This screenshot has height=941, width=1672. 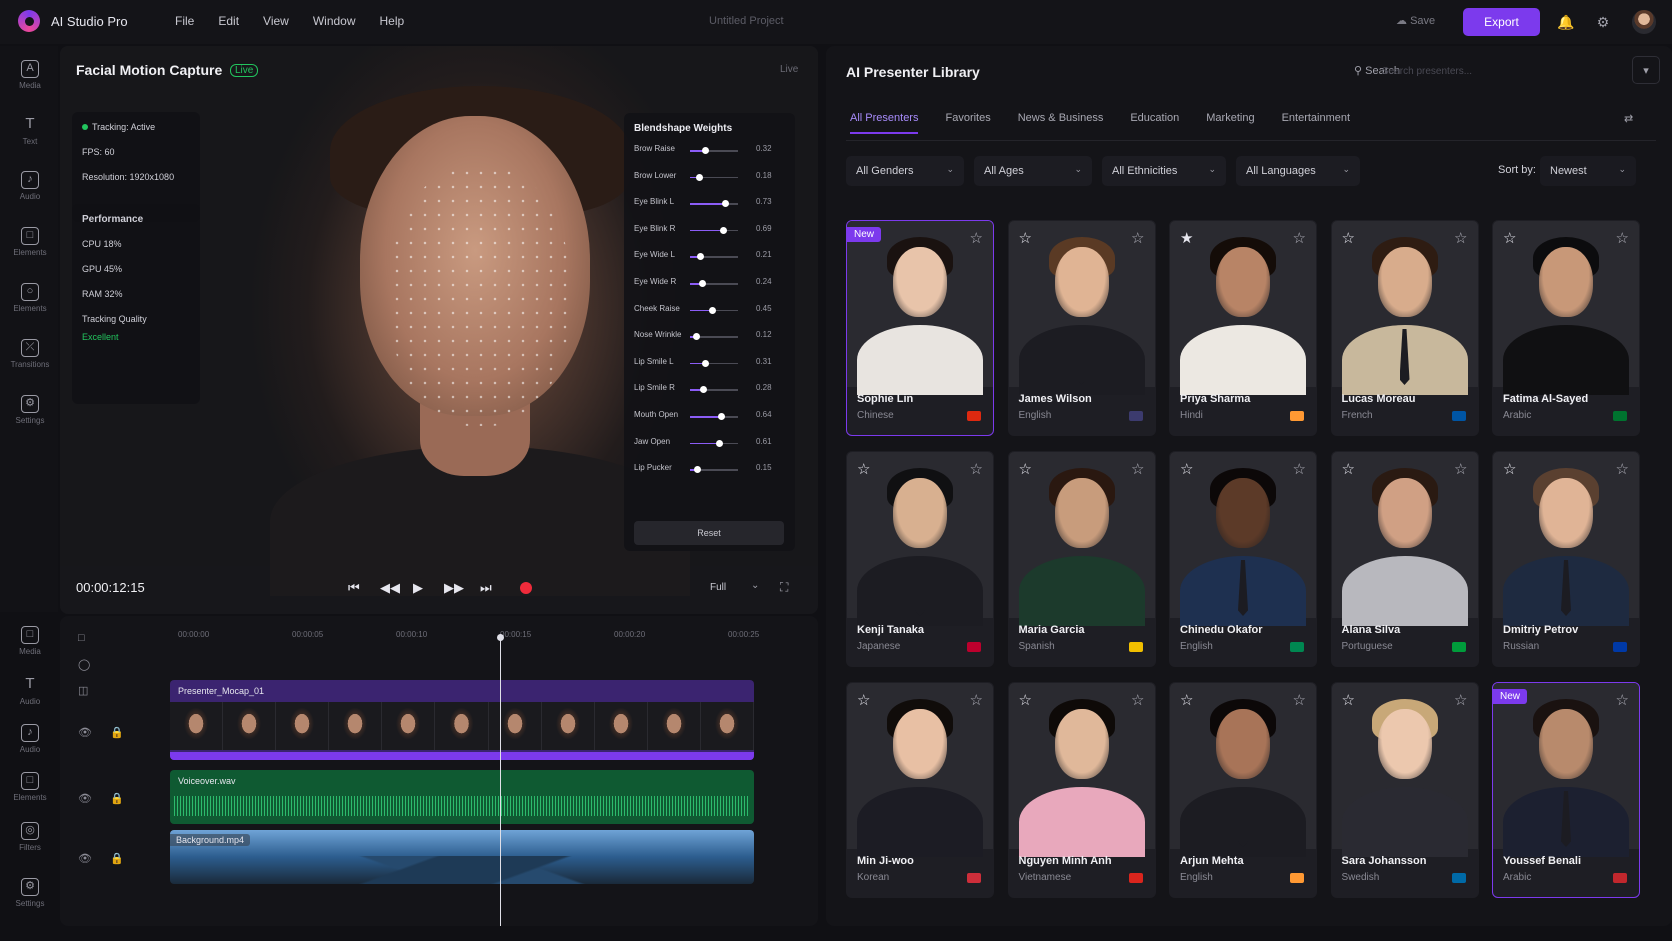 I want to click on rail-item-settings: ⚙ Settings, so click(x=30, y=410).